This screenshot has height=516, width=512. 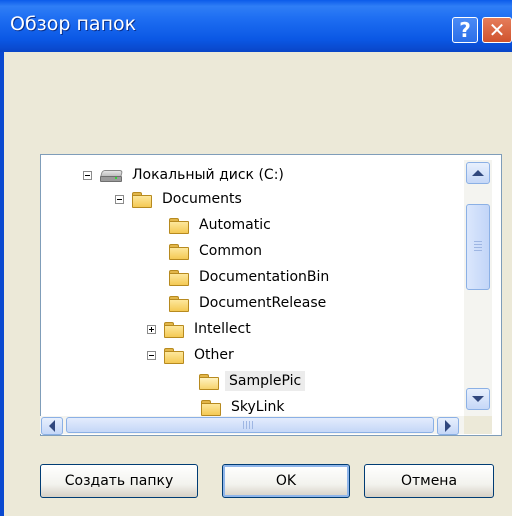 I want to click on tree-item-common: Common, so click(x=217, y=251).